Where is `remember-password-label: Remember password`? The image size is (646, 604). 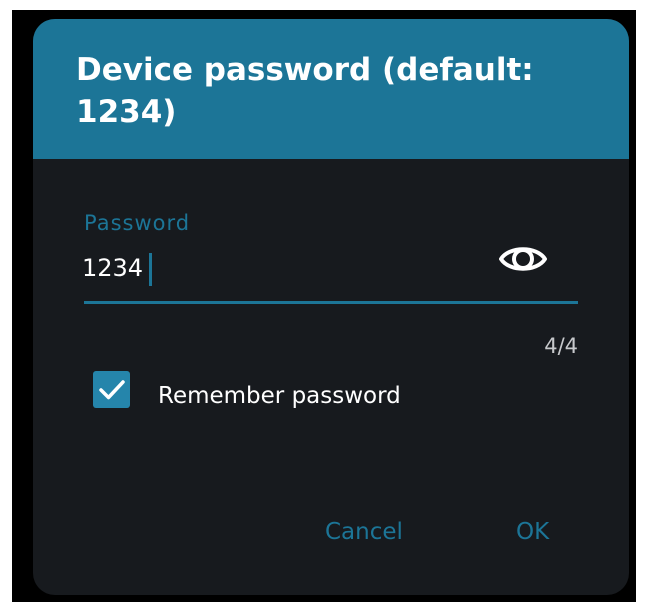
remember-password-label: Remember password is located at coordinates (279, 396).